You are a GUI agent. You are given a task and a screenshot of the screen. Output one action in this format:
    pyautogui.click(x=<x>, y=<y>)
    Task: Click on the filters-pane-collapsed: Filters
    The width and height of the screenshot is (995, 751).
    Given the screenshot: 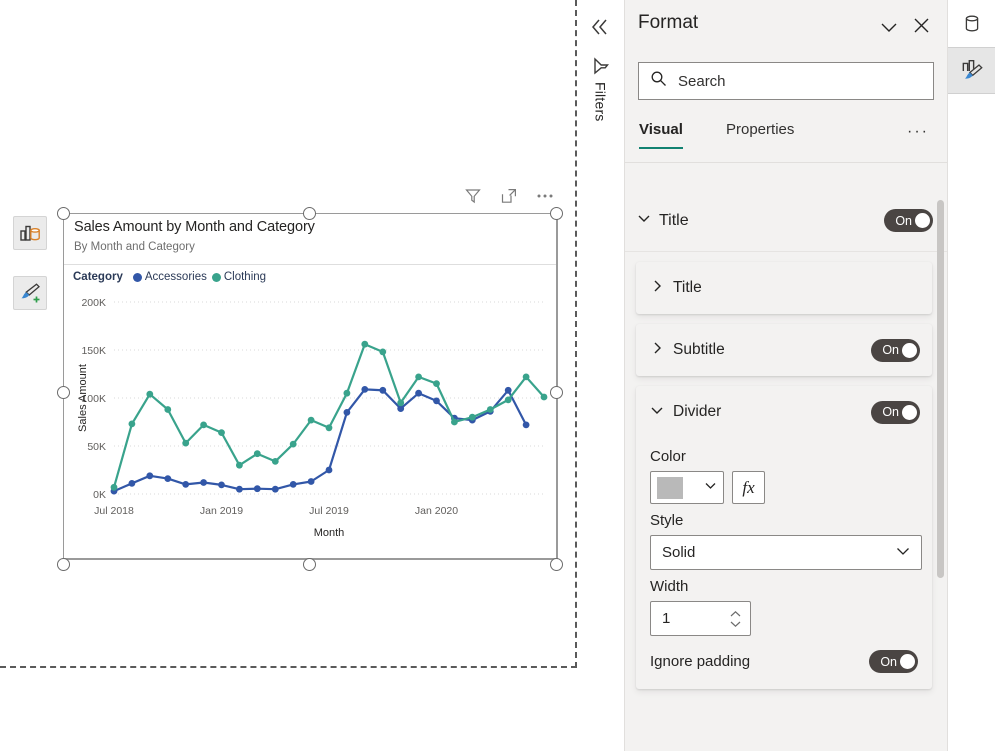 What is the action you would take?
    pyautogui.click(x=601, y=375)
    